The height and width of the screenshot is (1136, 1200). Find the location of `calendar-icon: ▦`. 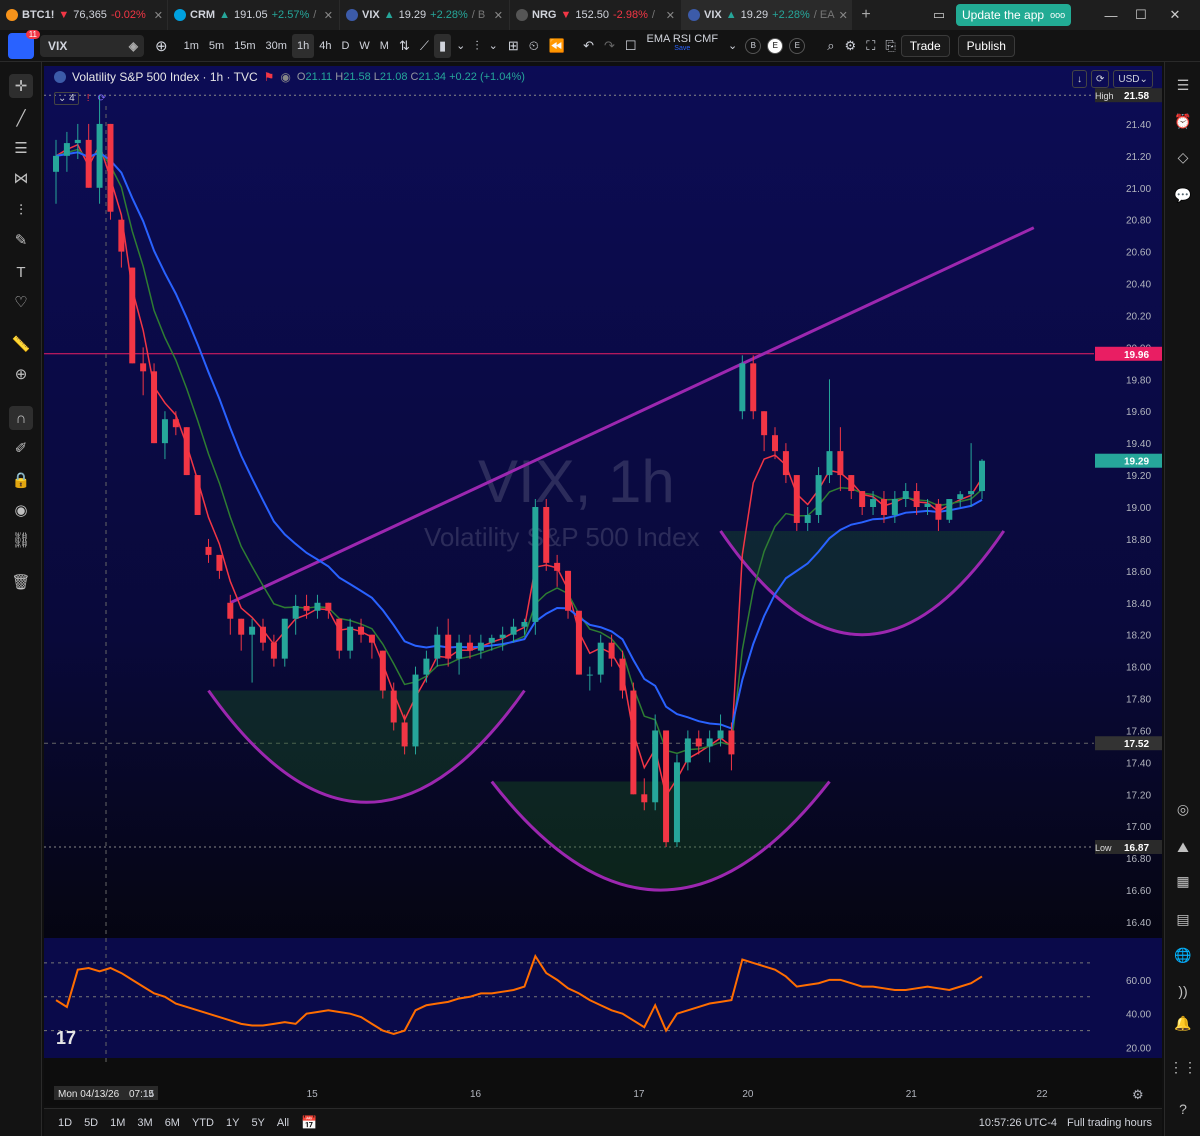

calendar-icon: ▦ is located at coordinates (1183, 881).